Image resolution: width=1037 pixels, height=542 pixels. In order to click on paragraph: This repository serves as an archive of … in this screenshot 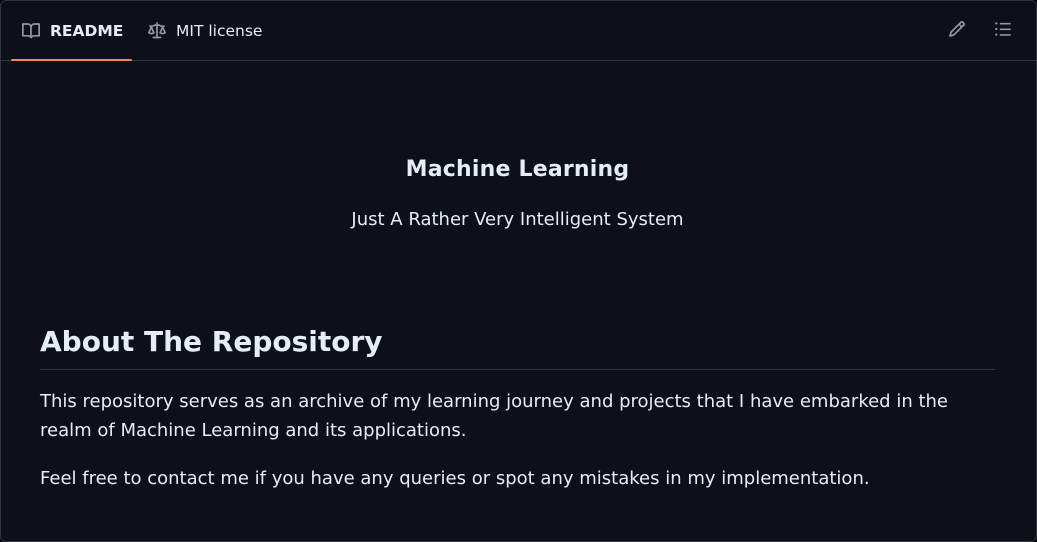, I will do `click(494, 416)`.